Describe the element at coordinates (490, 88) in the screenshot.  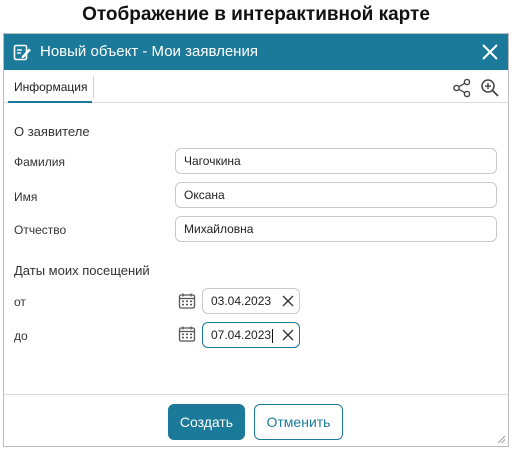
I see `zoom-in-icon` at that location.